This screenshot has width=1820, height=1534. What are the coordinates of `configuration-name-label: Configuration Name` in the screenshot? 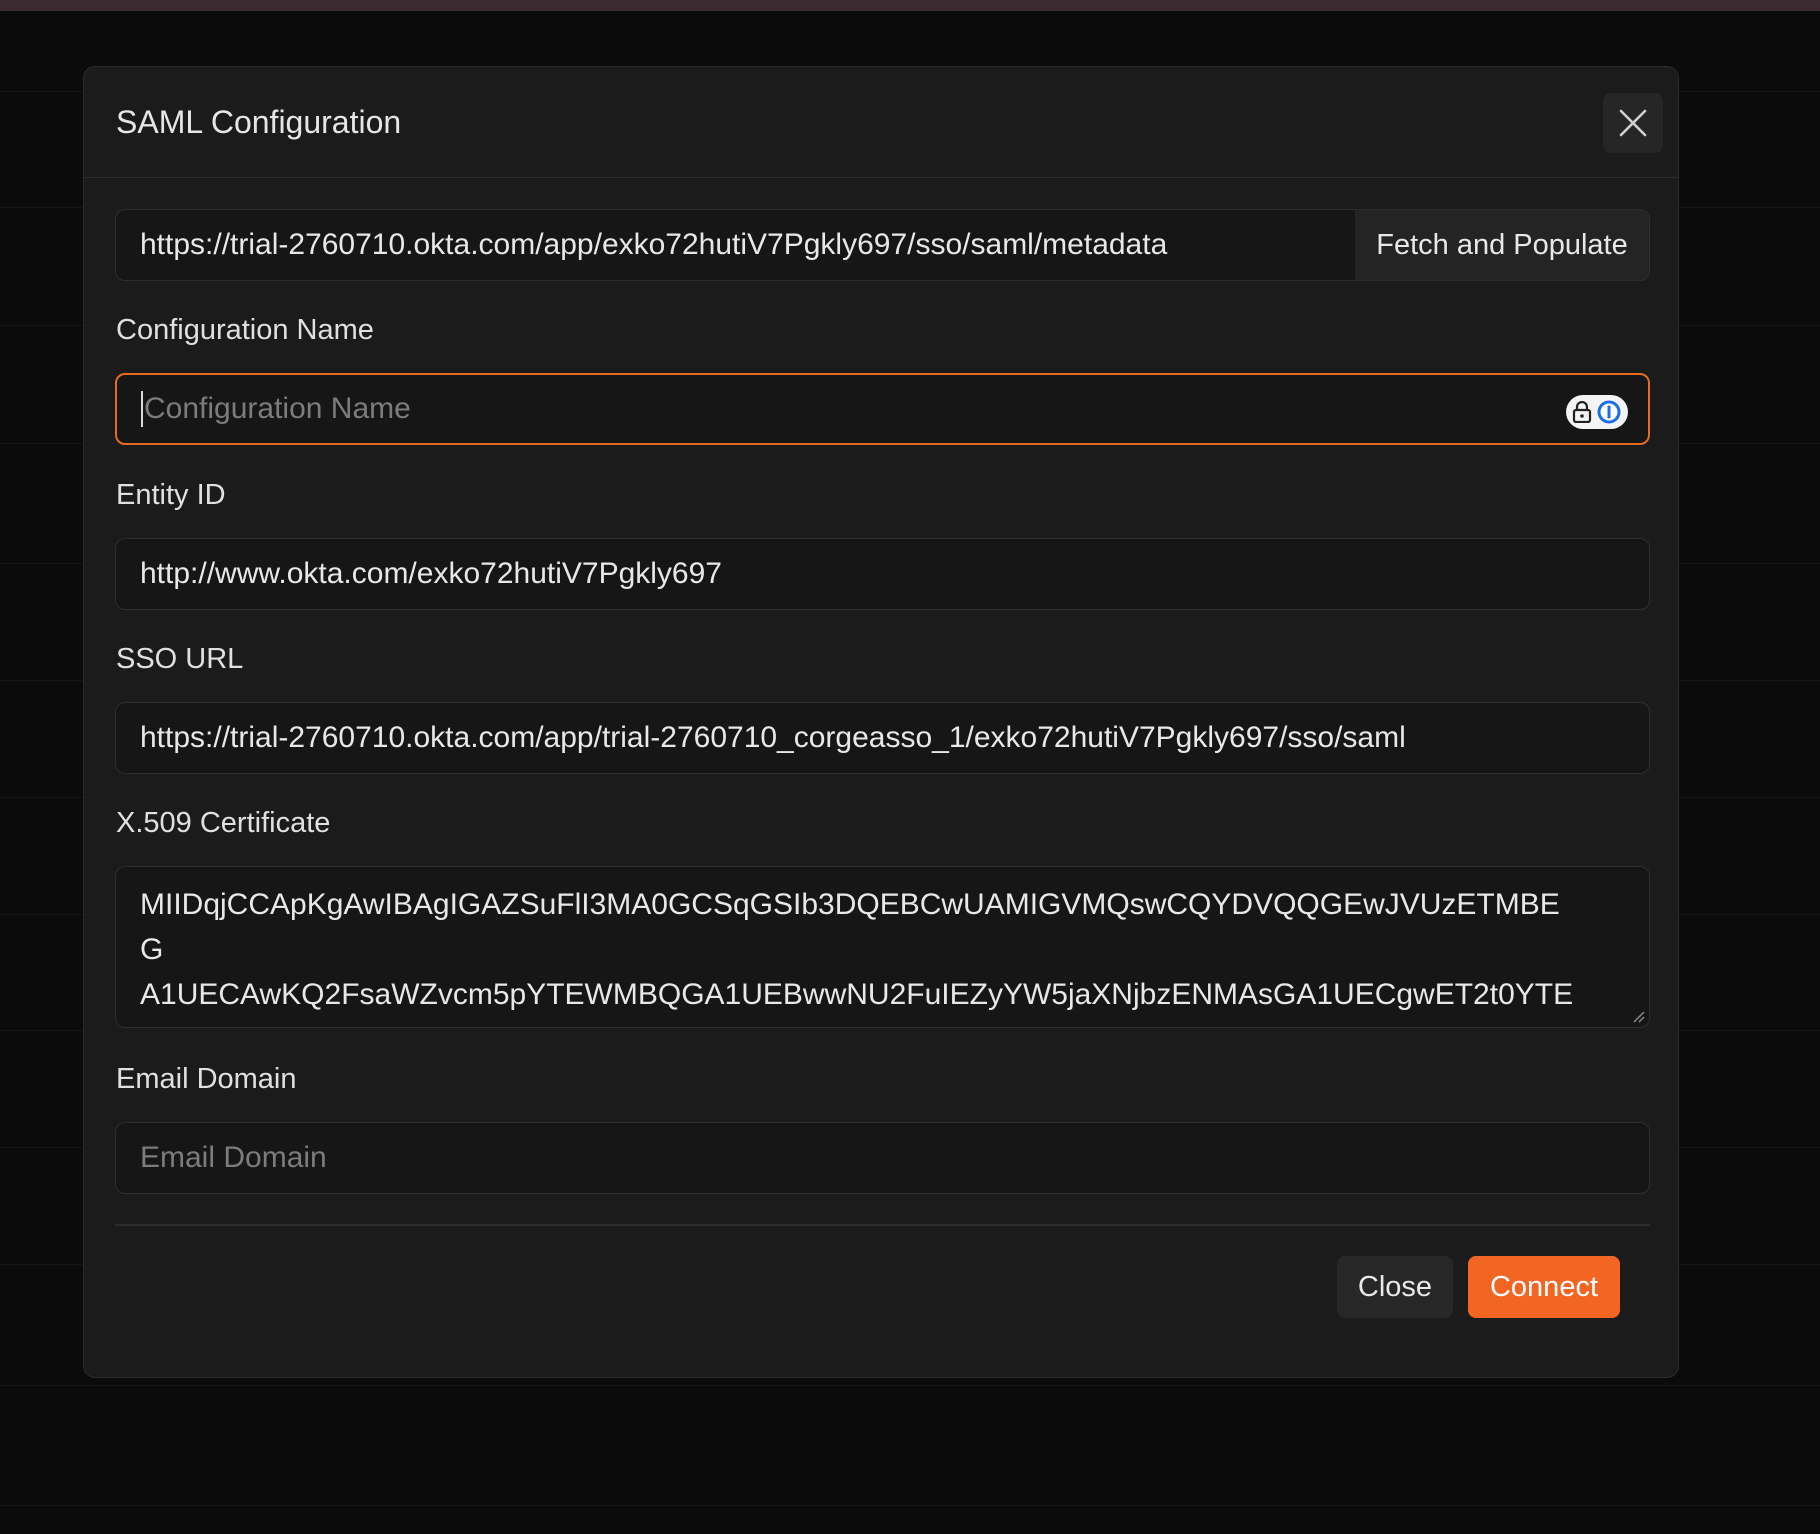 It's located at (245, 330).